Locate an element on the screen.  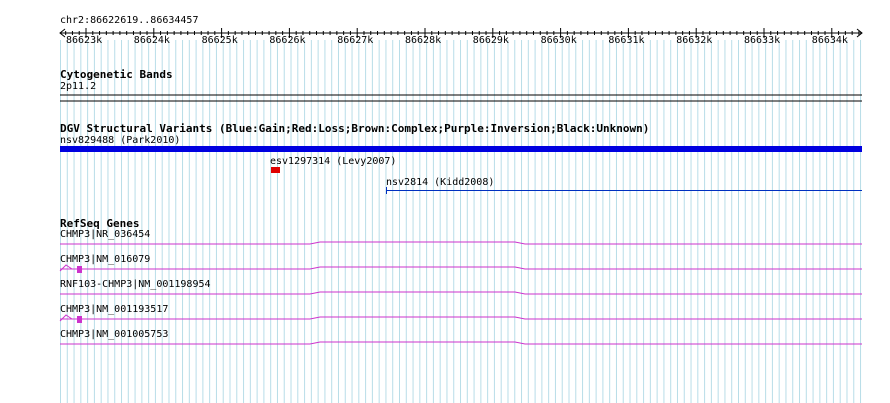
ruler-tick-label: 86627k is located at coordinates (355, 40).